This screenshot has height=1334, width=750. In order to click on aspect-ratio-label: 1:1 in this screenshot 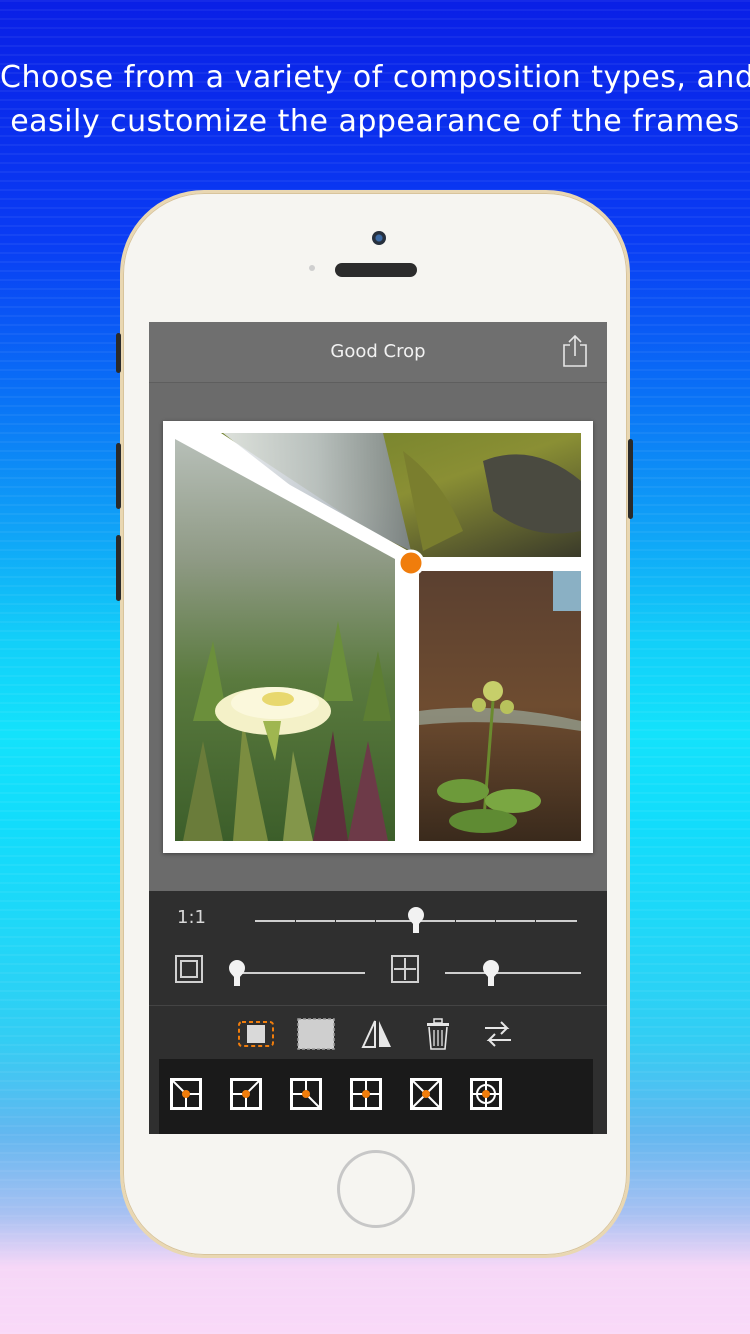, I will do `click(191, 917)`.